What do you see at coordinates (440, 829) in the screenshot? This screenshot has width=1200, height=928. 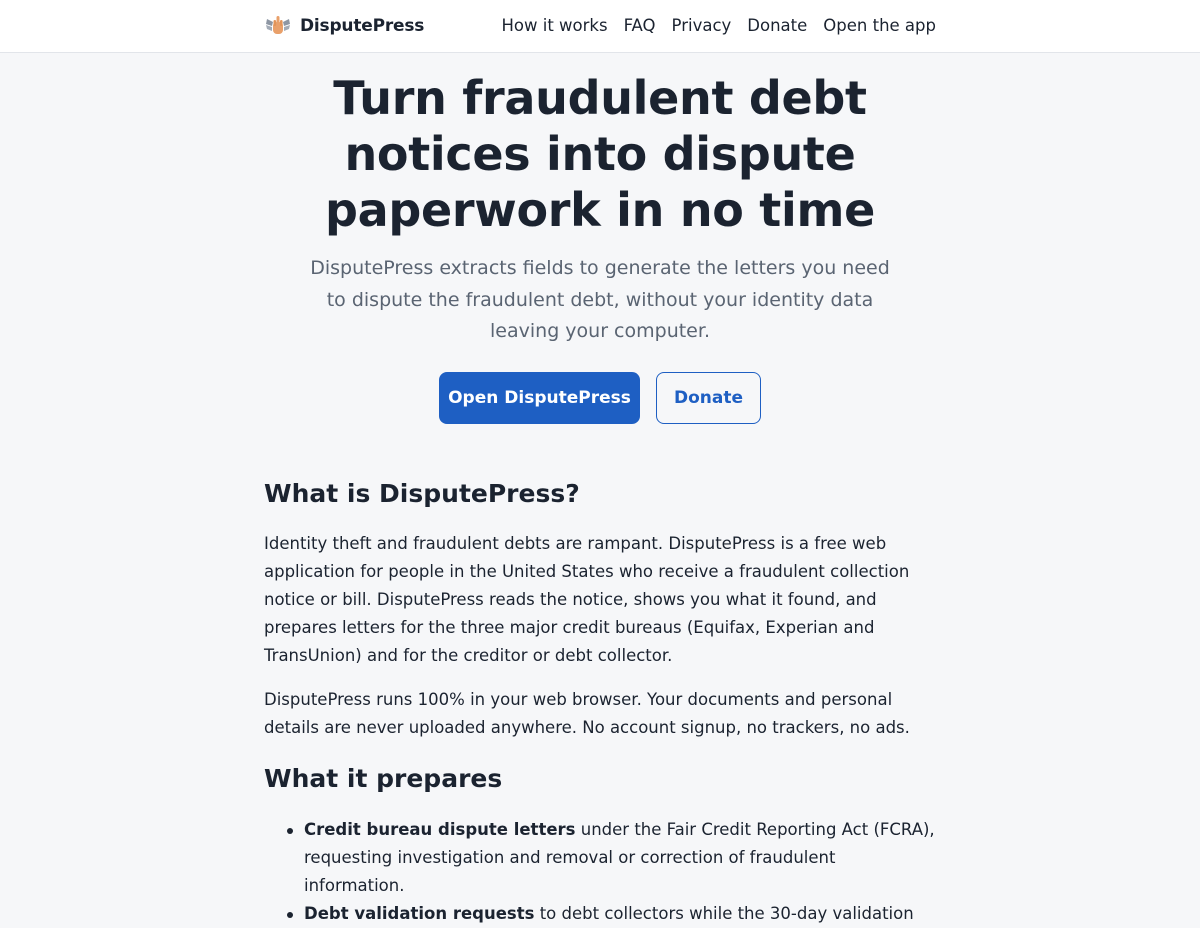 I see `list-item-title: Credit bureau dispute letters` at bounding box center [440, 829].